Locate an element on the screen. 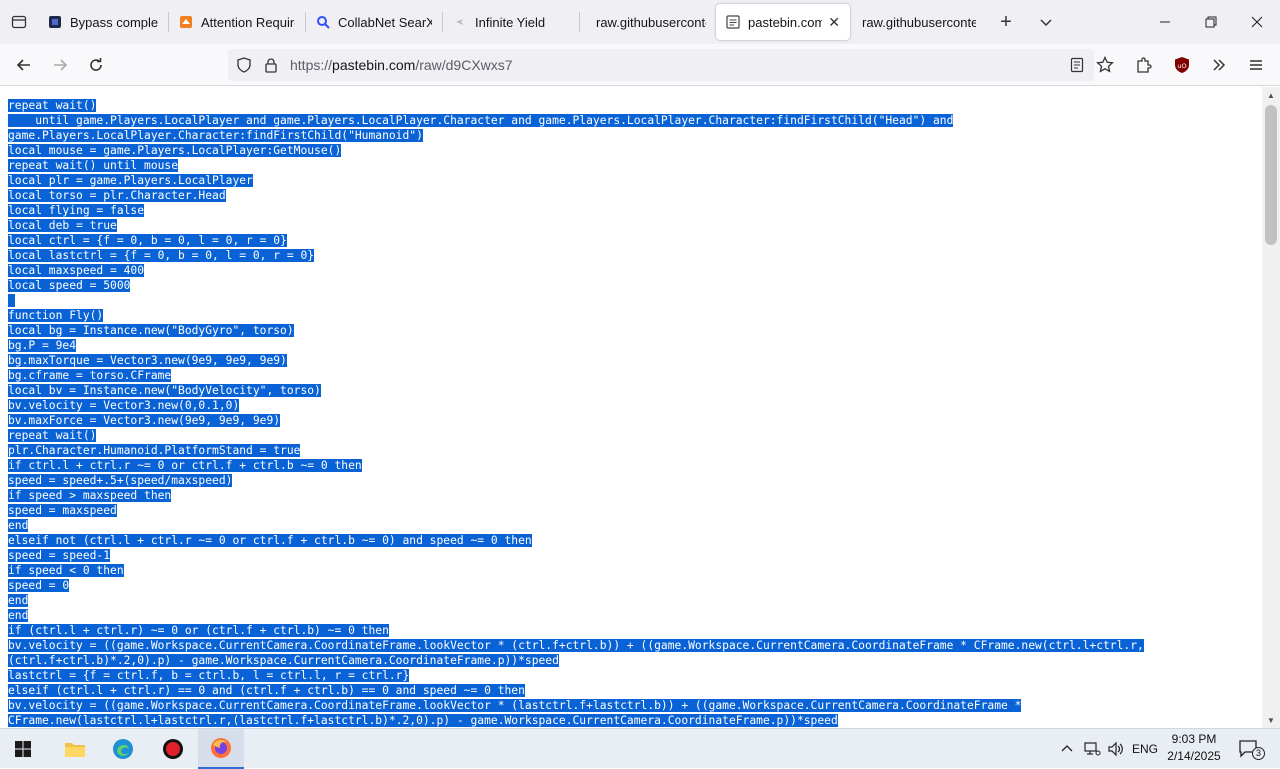 Image resolution: width=1280 pixels, height=769 pixels. code-line is located at coordinates (11, 300).